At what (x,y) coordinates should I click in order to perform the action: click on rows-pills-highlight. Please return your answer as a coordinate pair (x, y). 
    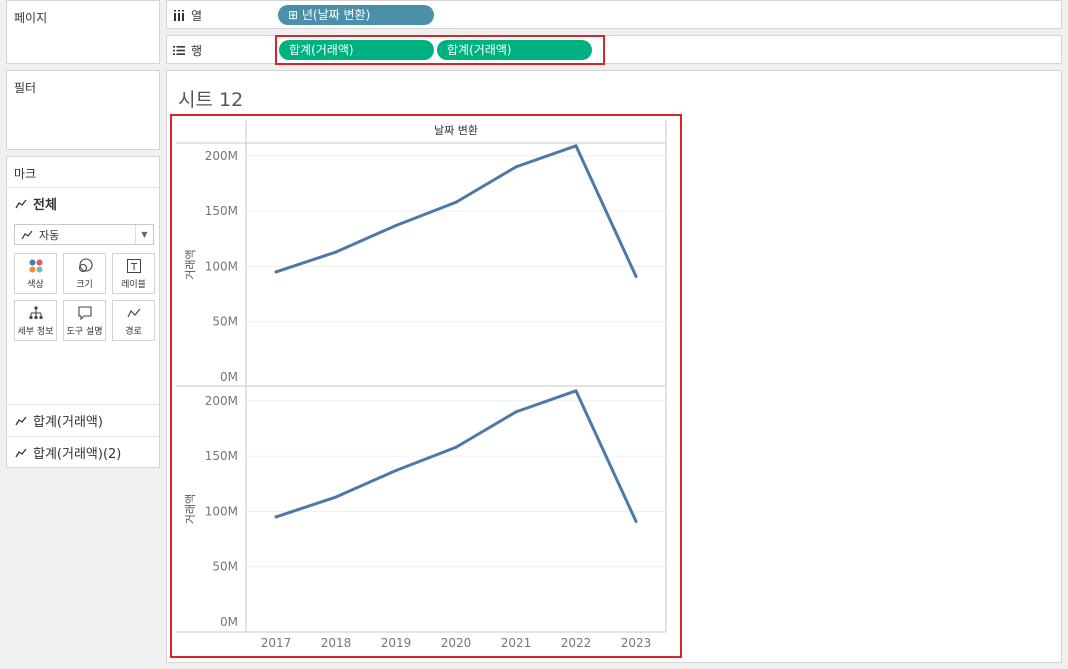
    Looking at the image, I should click on (440, 50).